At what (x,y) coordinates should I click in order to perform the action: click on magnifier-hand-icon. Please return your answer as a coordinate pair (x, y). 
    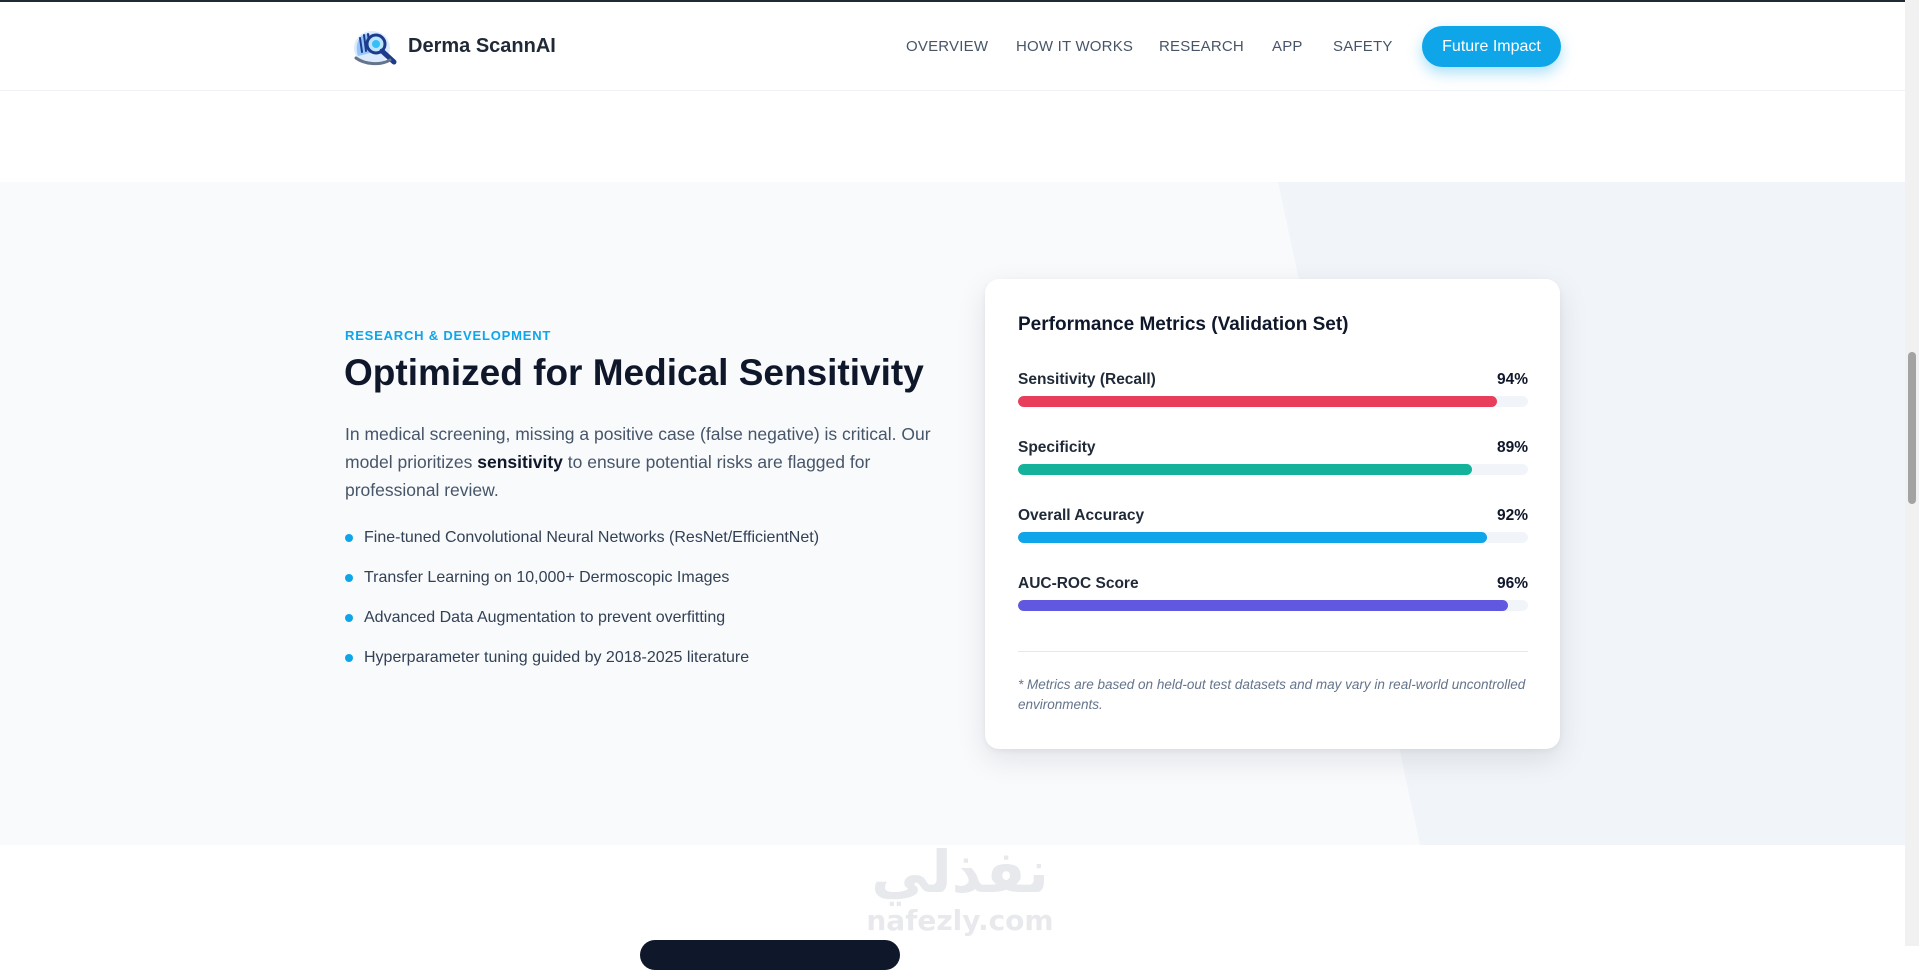
    Looking at the image, I should click on (375, 47).